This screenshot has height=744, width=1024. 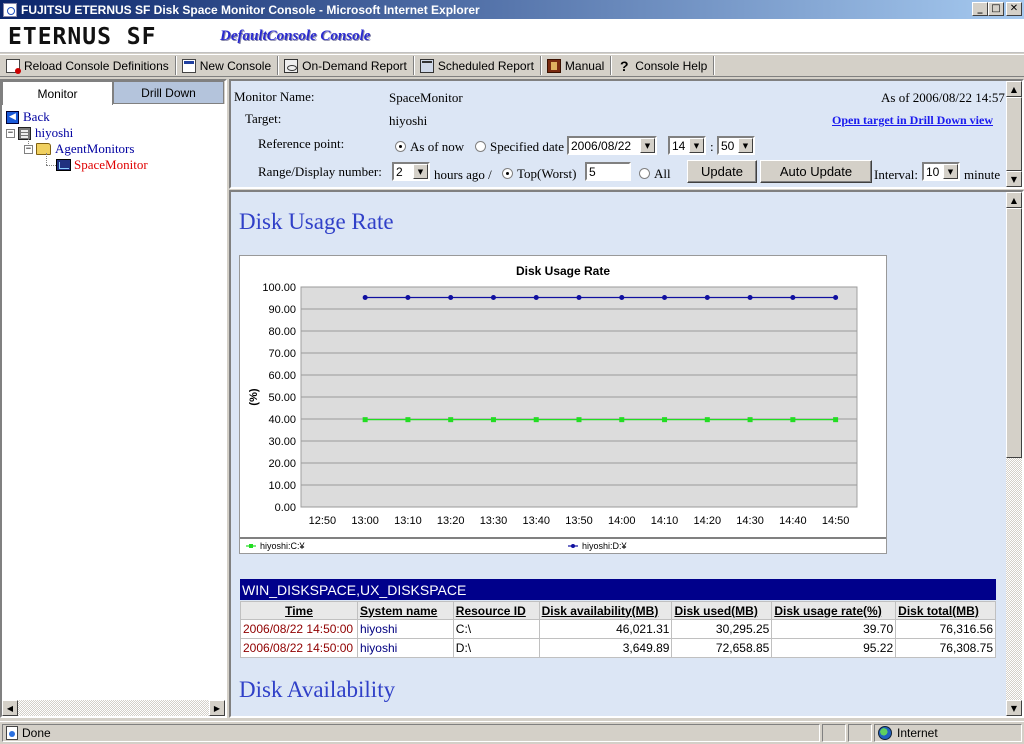 What do you see at coordinates (722, 629) in the screenshot?
I see `cell-disk-used: 30,295.25` at bounding box center [722, 629].